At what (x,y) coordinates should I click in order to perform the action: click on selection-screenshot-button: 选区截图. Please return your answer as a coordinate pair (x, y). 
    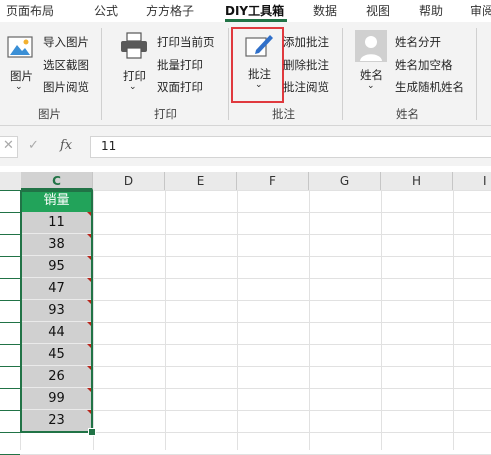
    Looking at the image, I should click on (66, 65).